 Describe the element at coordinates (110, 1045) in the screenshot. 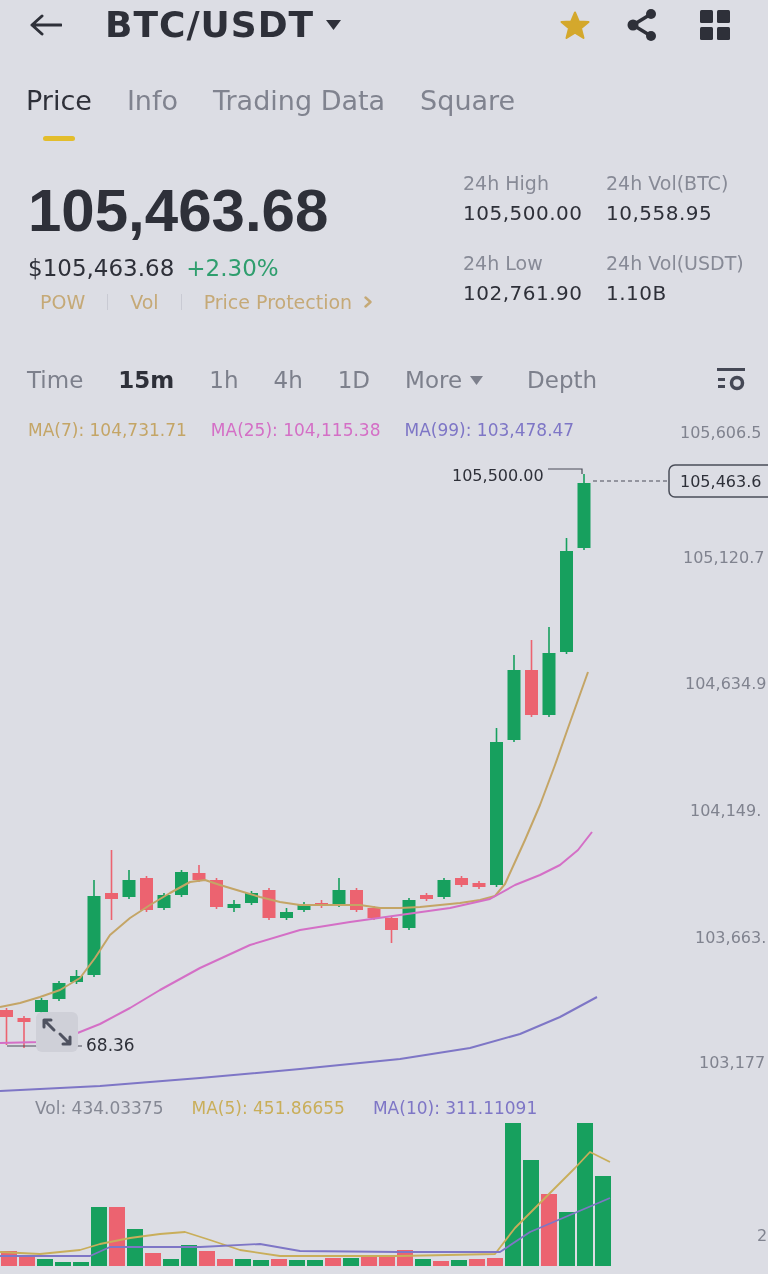

I see `low-price-label: 68.36` at that location.